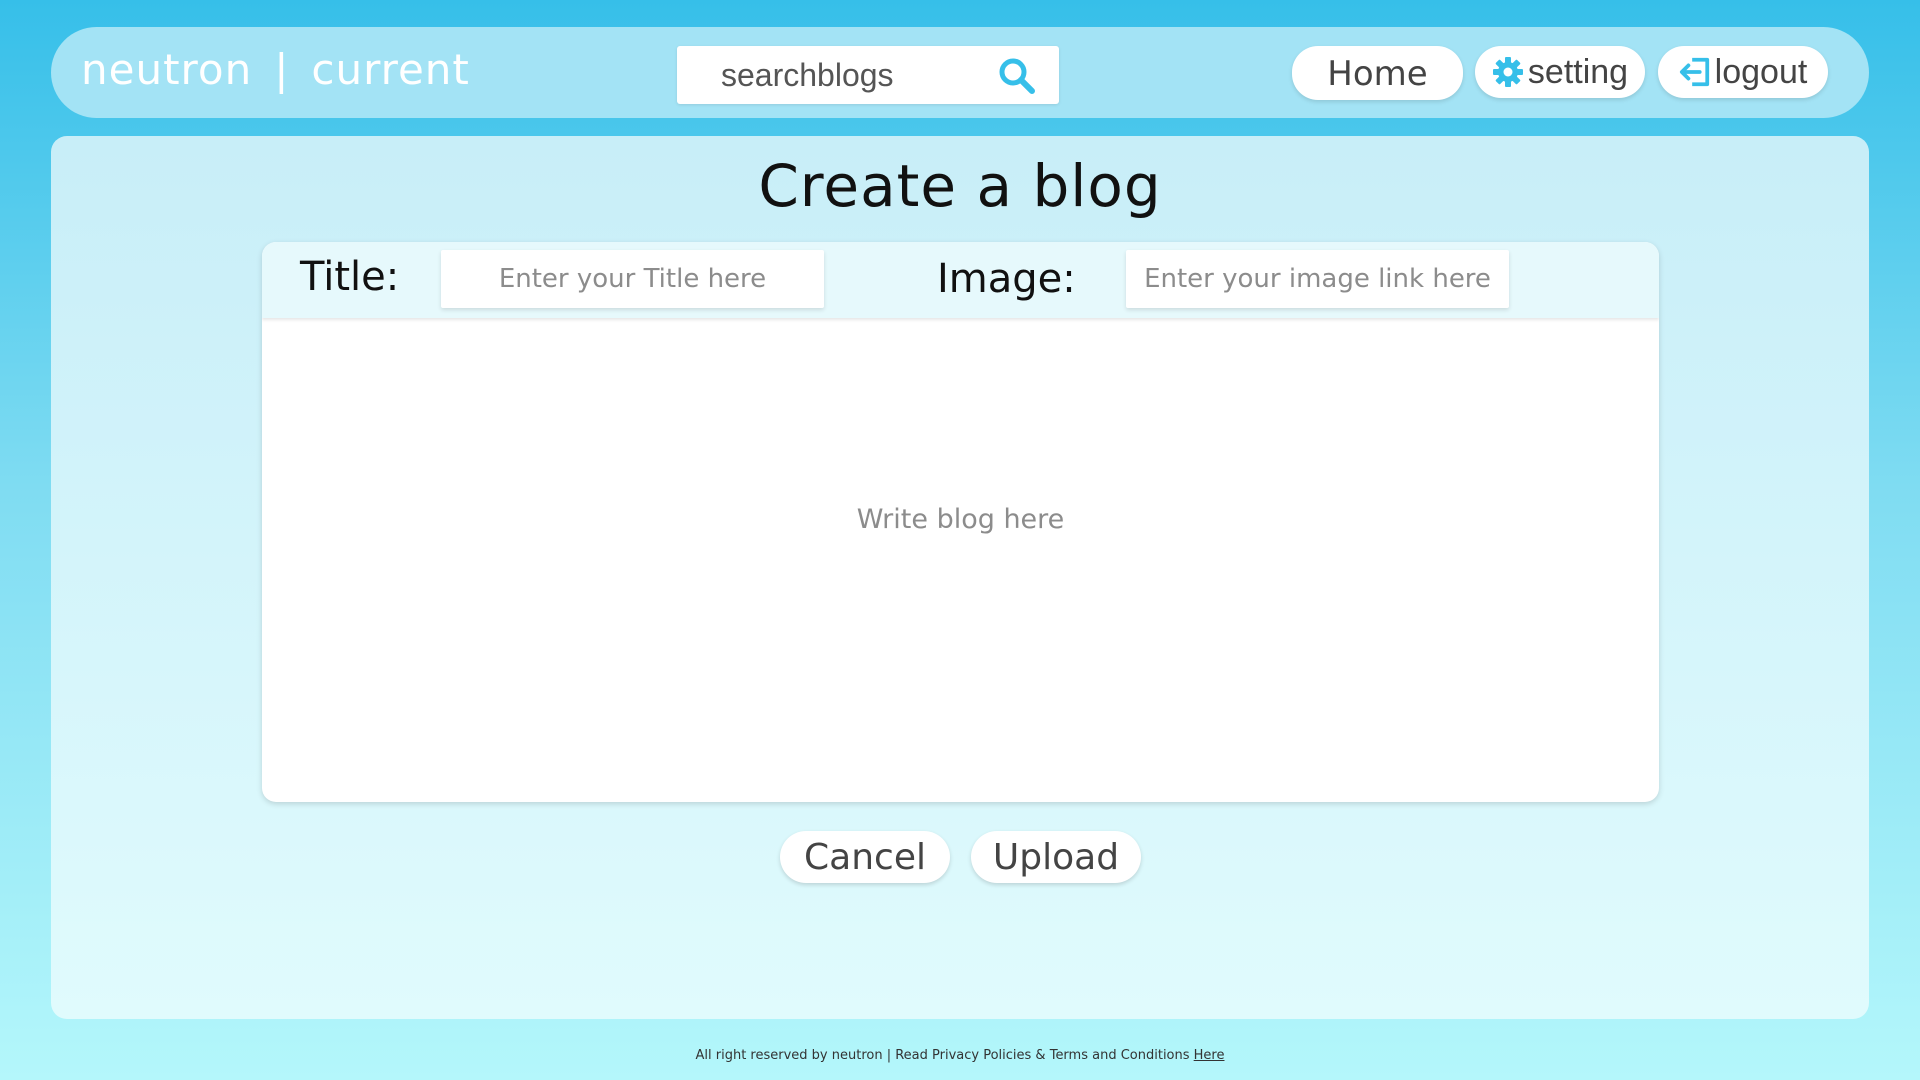 This screenshot has height=1080, width=1920. I want to click on brand-logo: neutron | current, so click(275, 69).